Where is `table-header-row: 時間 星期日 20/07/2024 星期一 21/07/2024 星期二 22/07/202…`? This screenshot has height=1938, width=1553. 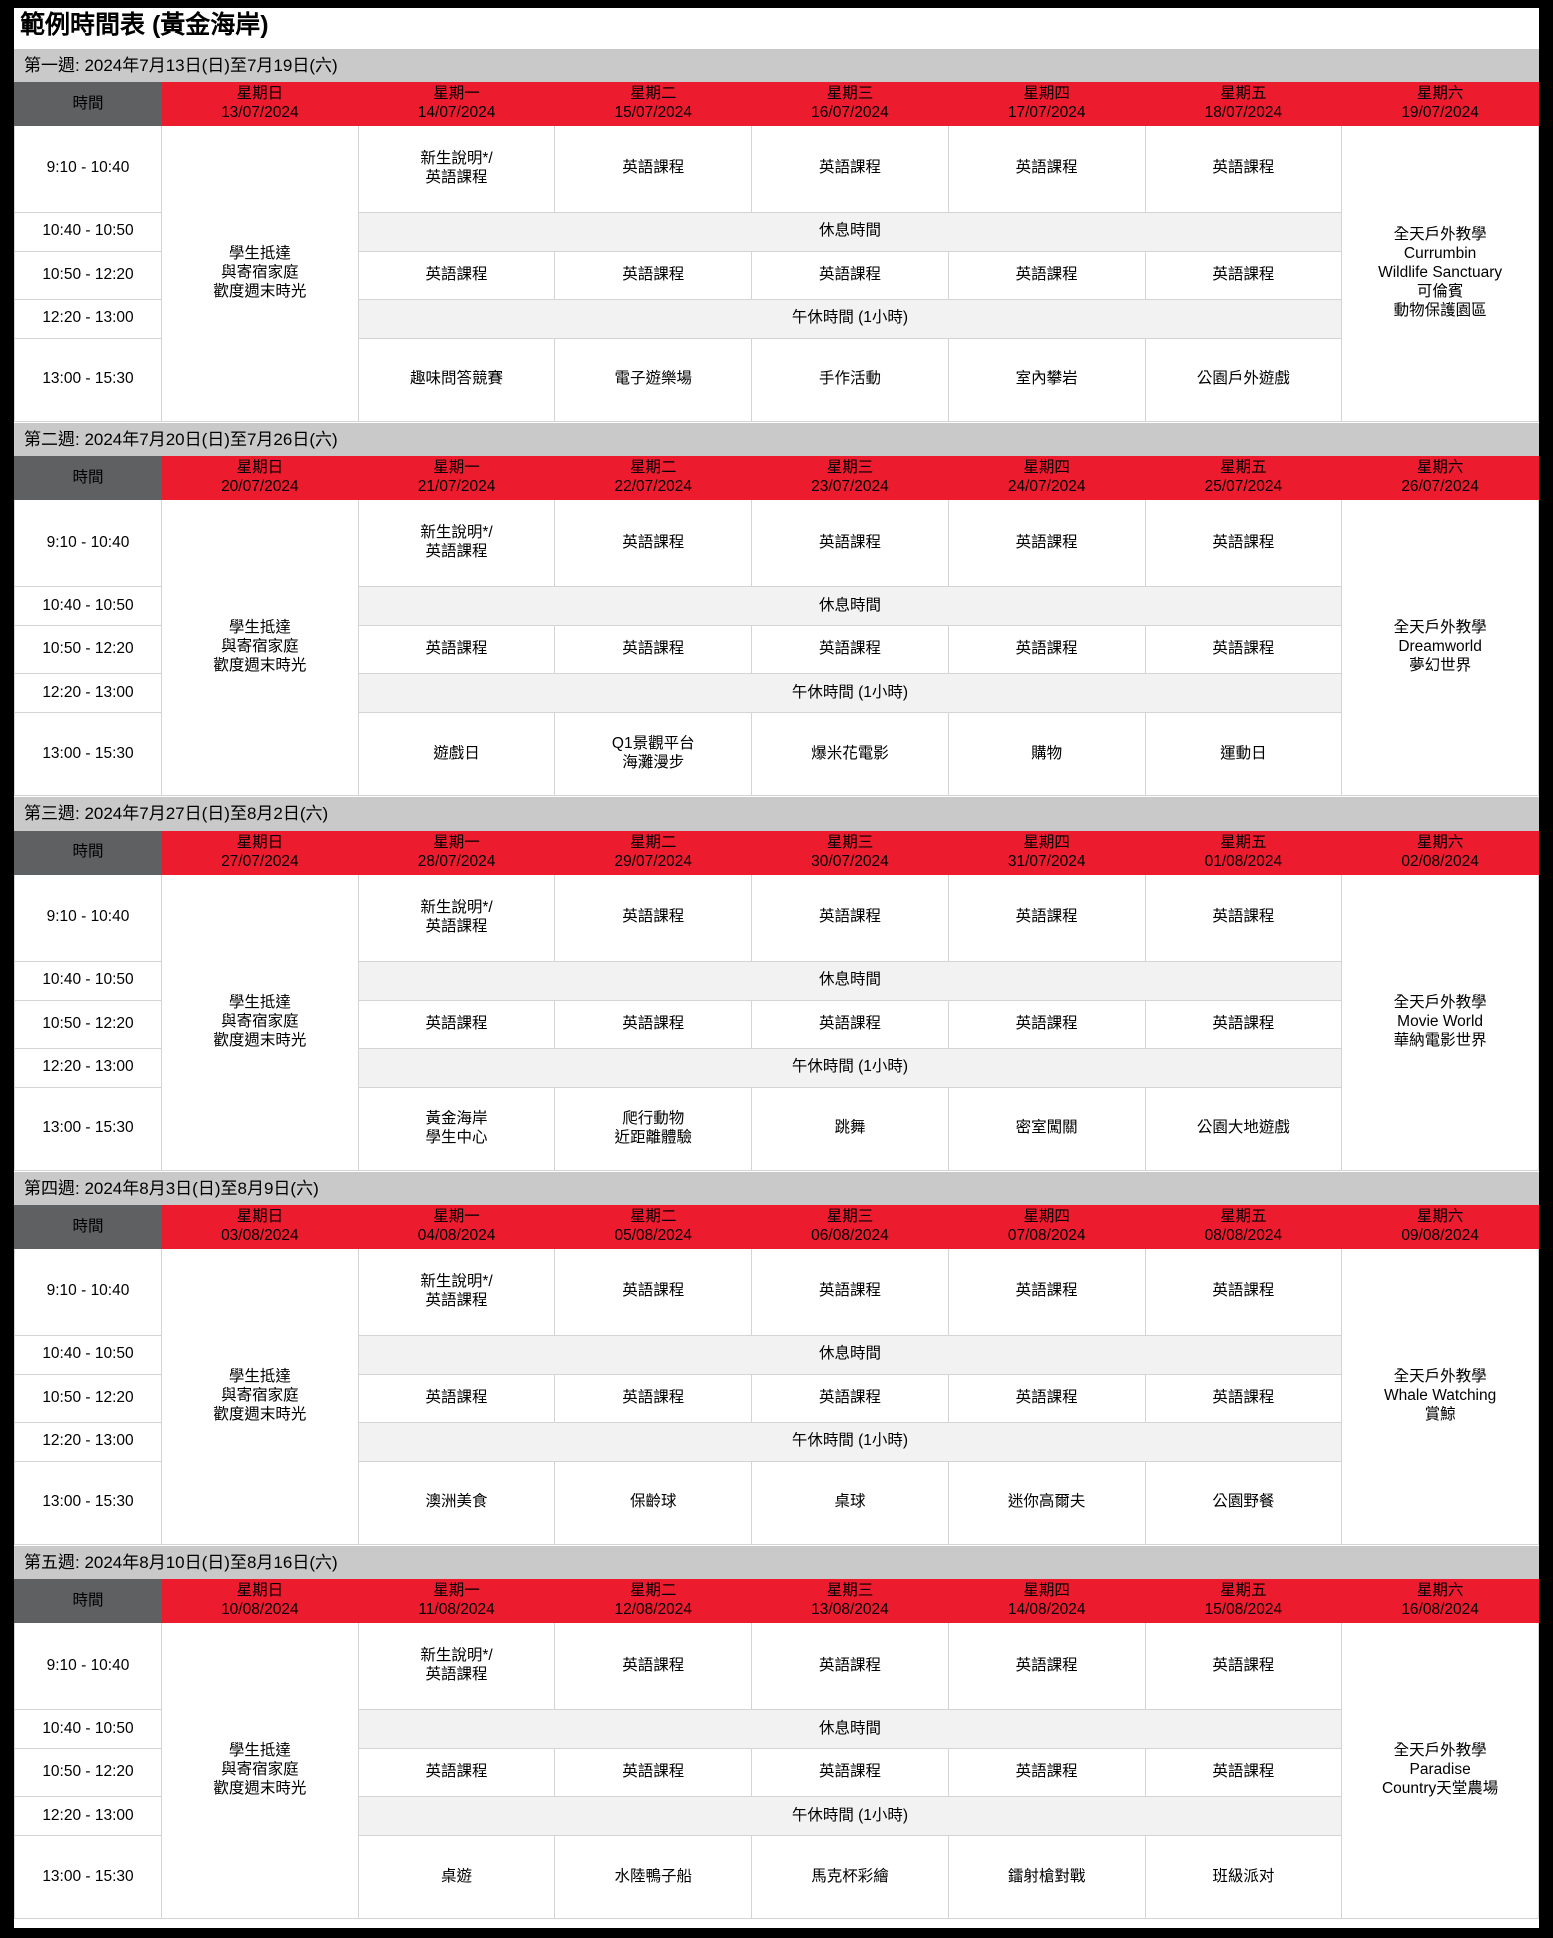
table-header-row: 時間 星期日 20/07/2024 星期一 21/07/2024 星期二 22/07/202… is located at coordinates (776, 478).